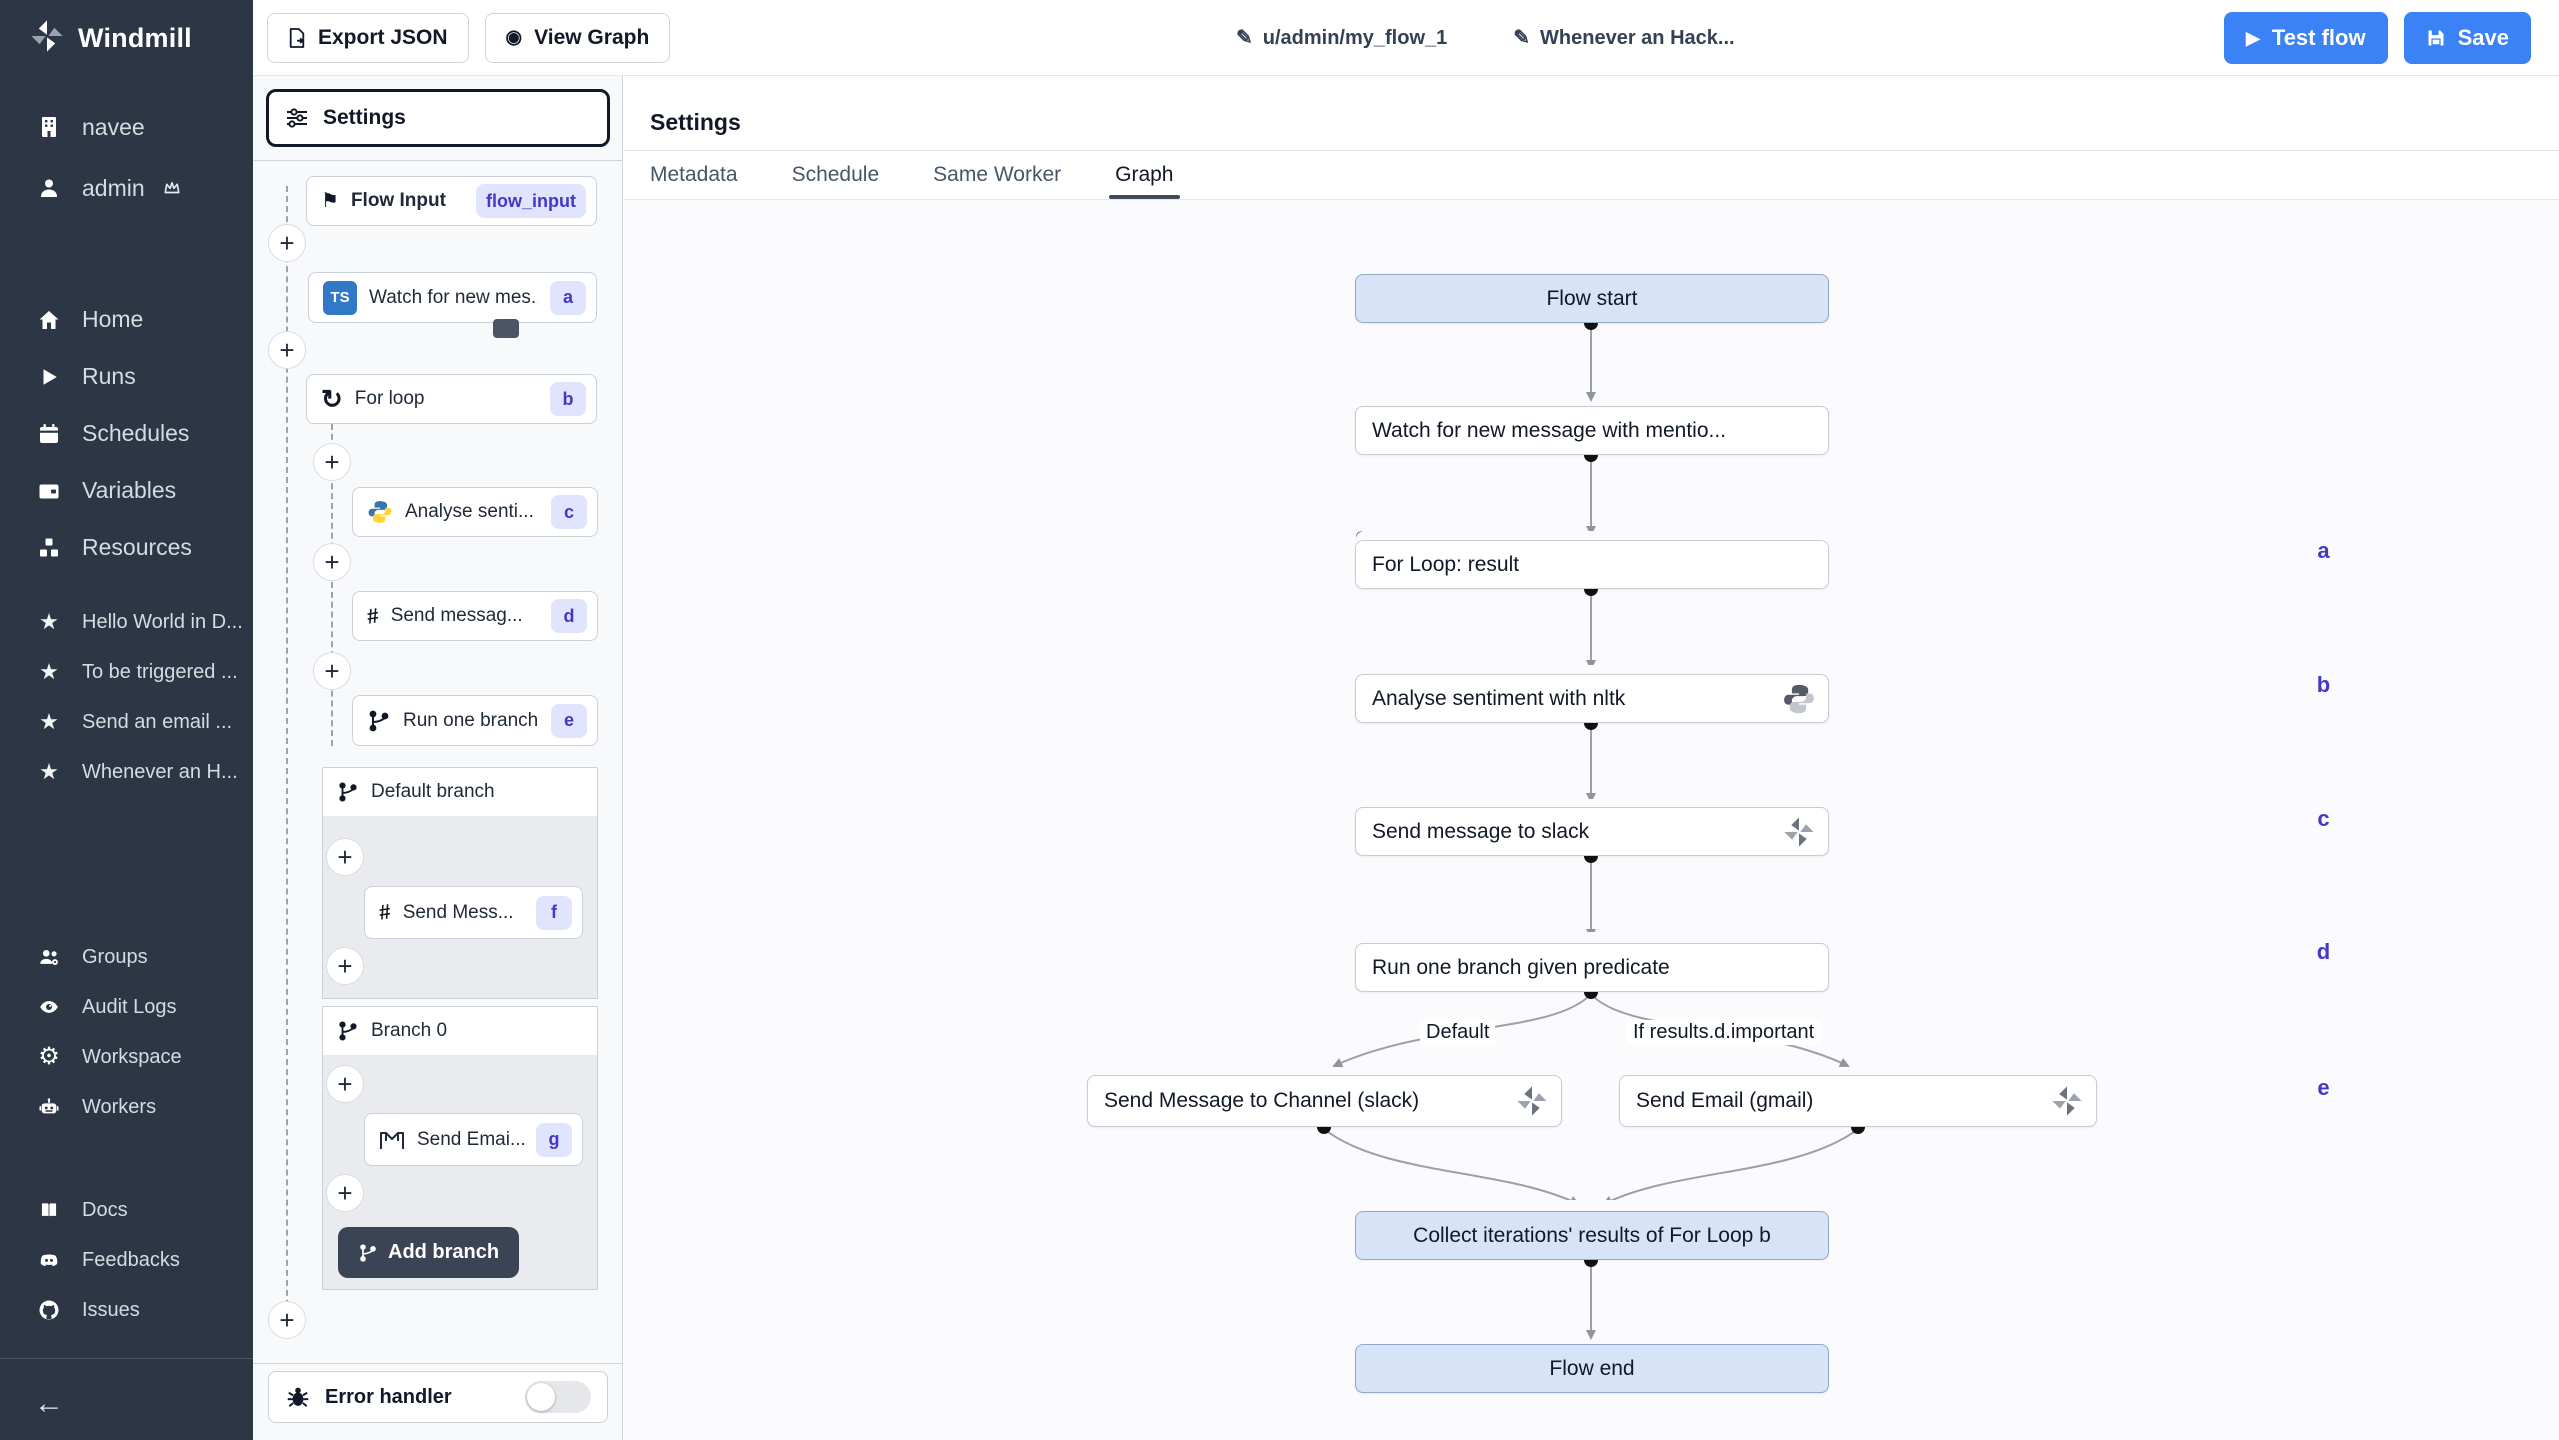  Describe the element at coordinates (126, 433) in the screenshot. I see `sidebar-item-schedules: Schedules` at that location.